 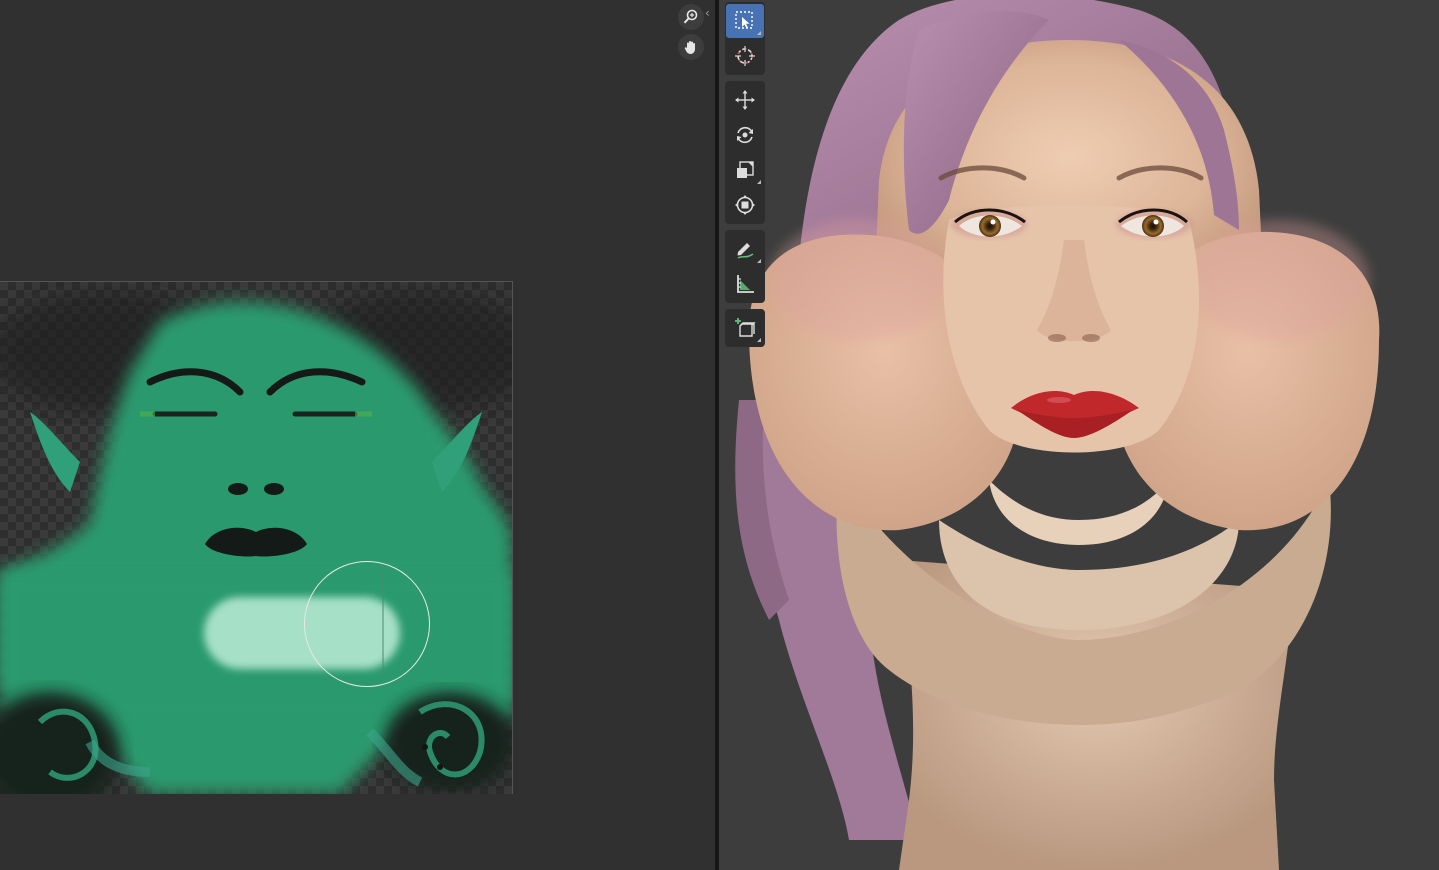 I want to click on hand-pan-icon, so click(x=691, y=47).